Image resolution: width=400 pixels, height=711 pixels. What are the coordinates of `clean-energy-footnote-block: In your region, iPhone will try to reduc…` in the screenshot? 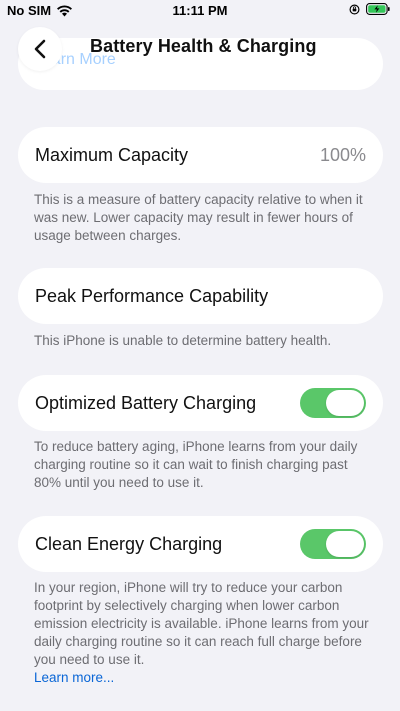 It's located at (204, 633).